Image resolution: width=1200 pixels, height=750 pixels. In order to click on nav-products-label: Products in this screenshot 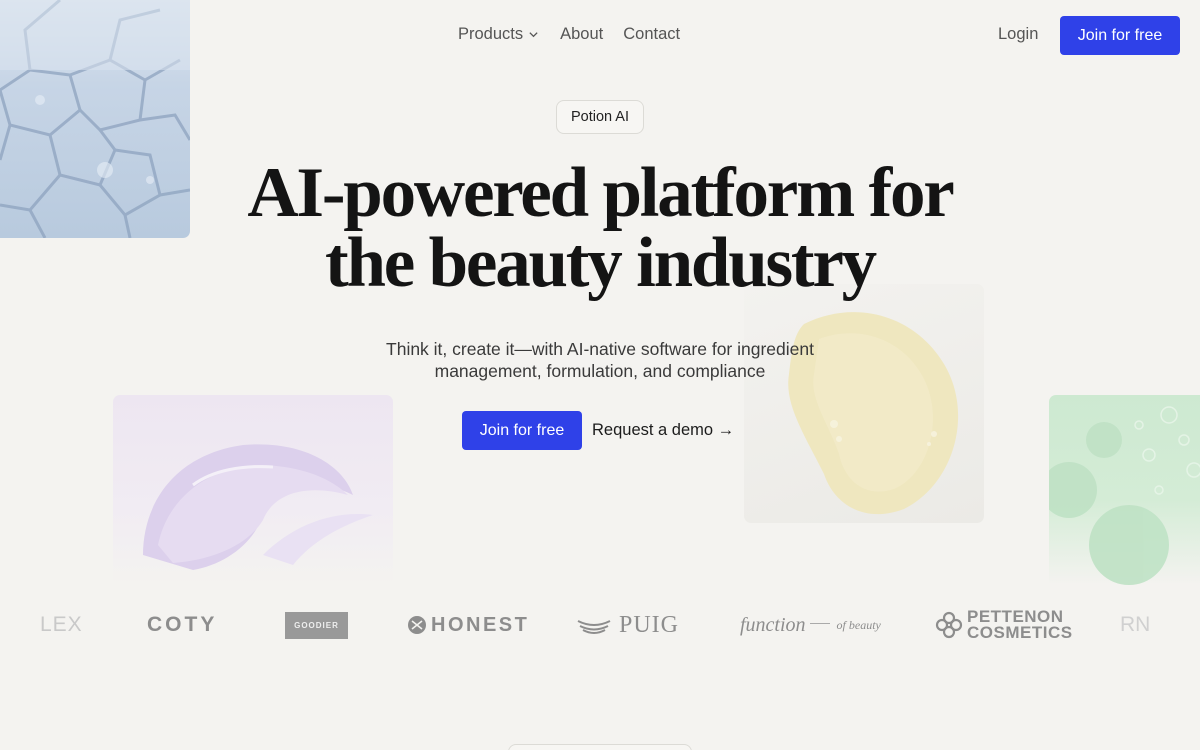, I will do `click(491, 34)`.